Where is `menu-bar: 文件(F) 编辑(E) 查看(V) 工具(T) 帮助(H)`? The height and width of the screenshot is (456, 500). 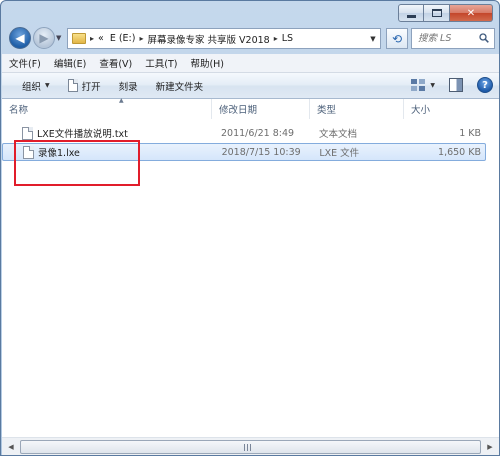 menu-bar: 文件(F) 编辑(E) 查看(V) 工具(T) 帮助(H) is located at coordinates (250, 63).